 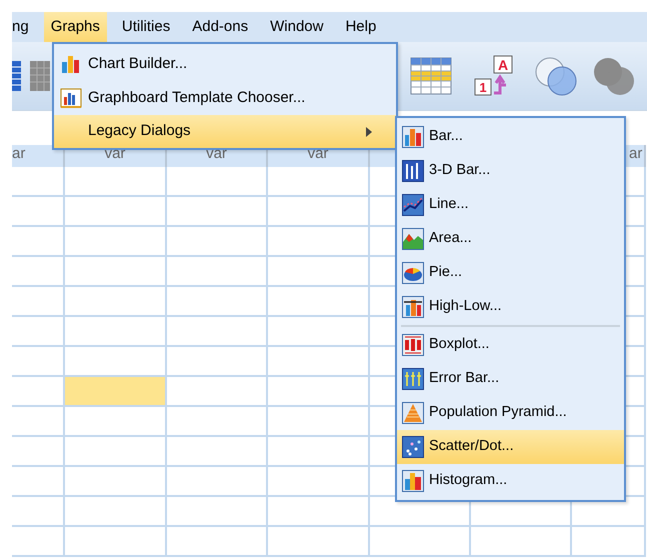 I want to click on menu-item: Graphs, so click(x=75, y=27).